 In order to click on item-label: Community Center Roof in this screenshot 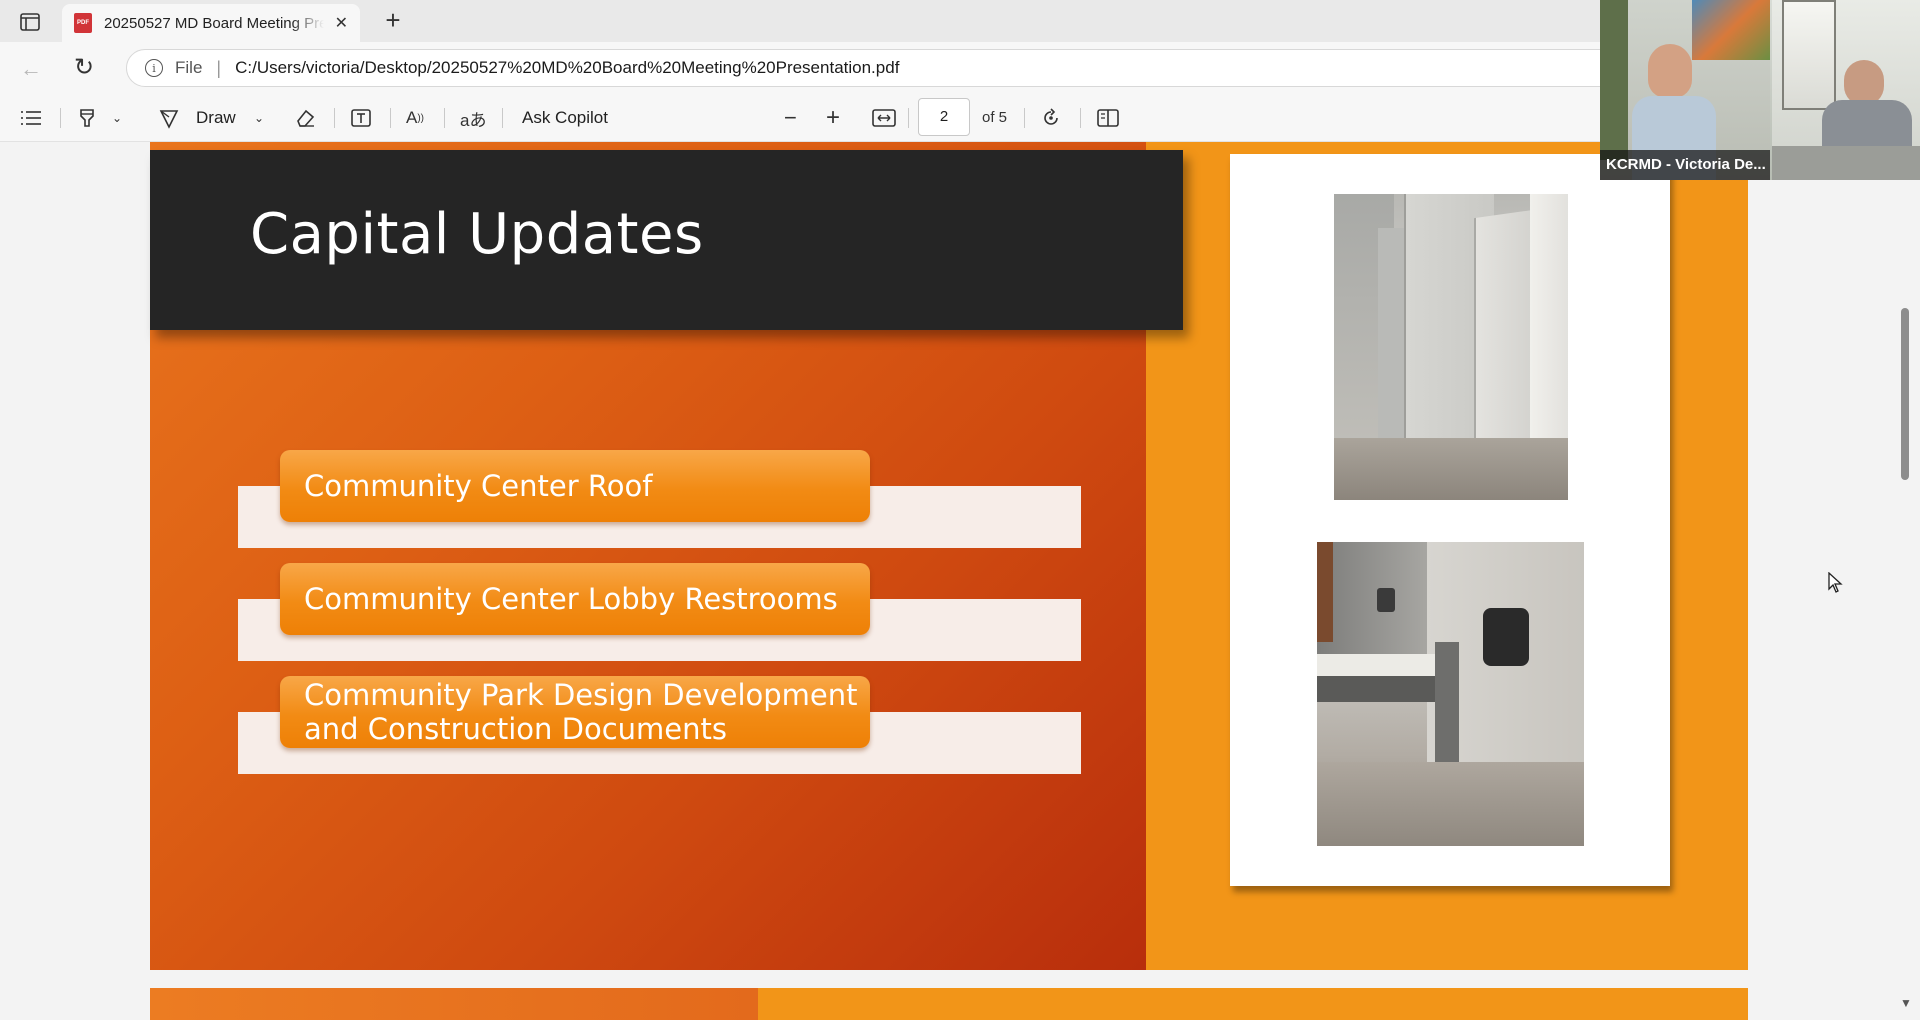, I will do `click(478, 486)`.